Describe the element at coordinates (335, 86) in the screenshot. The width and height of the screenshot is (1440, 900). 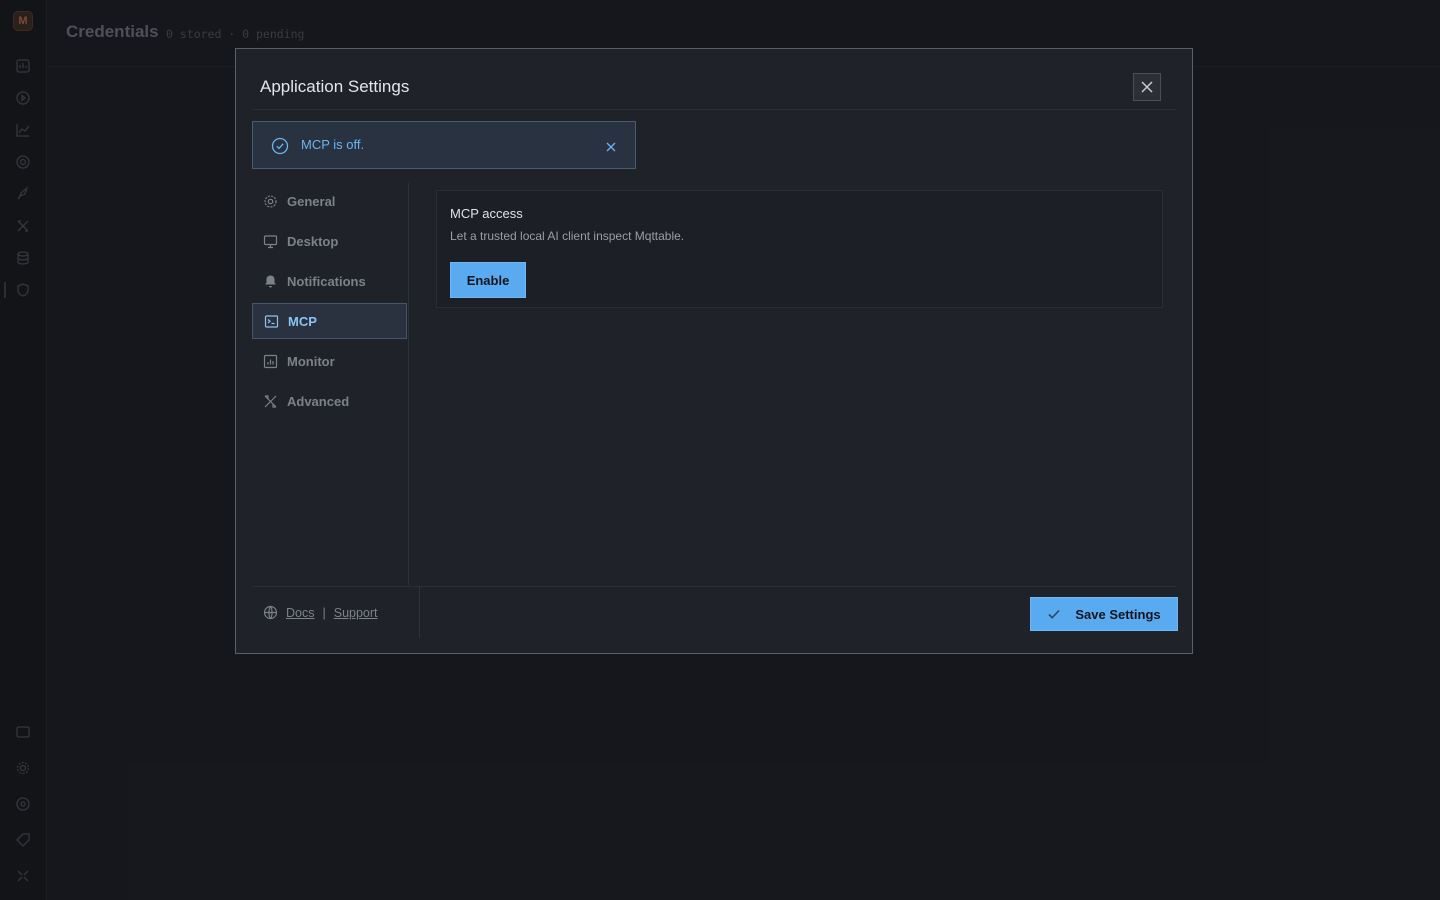
I see `modal-title: Application Settings` at that location.